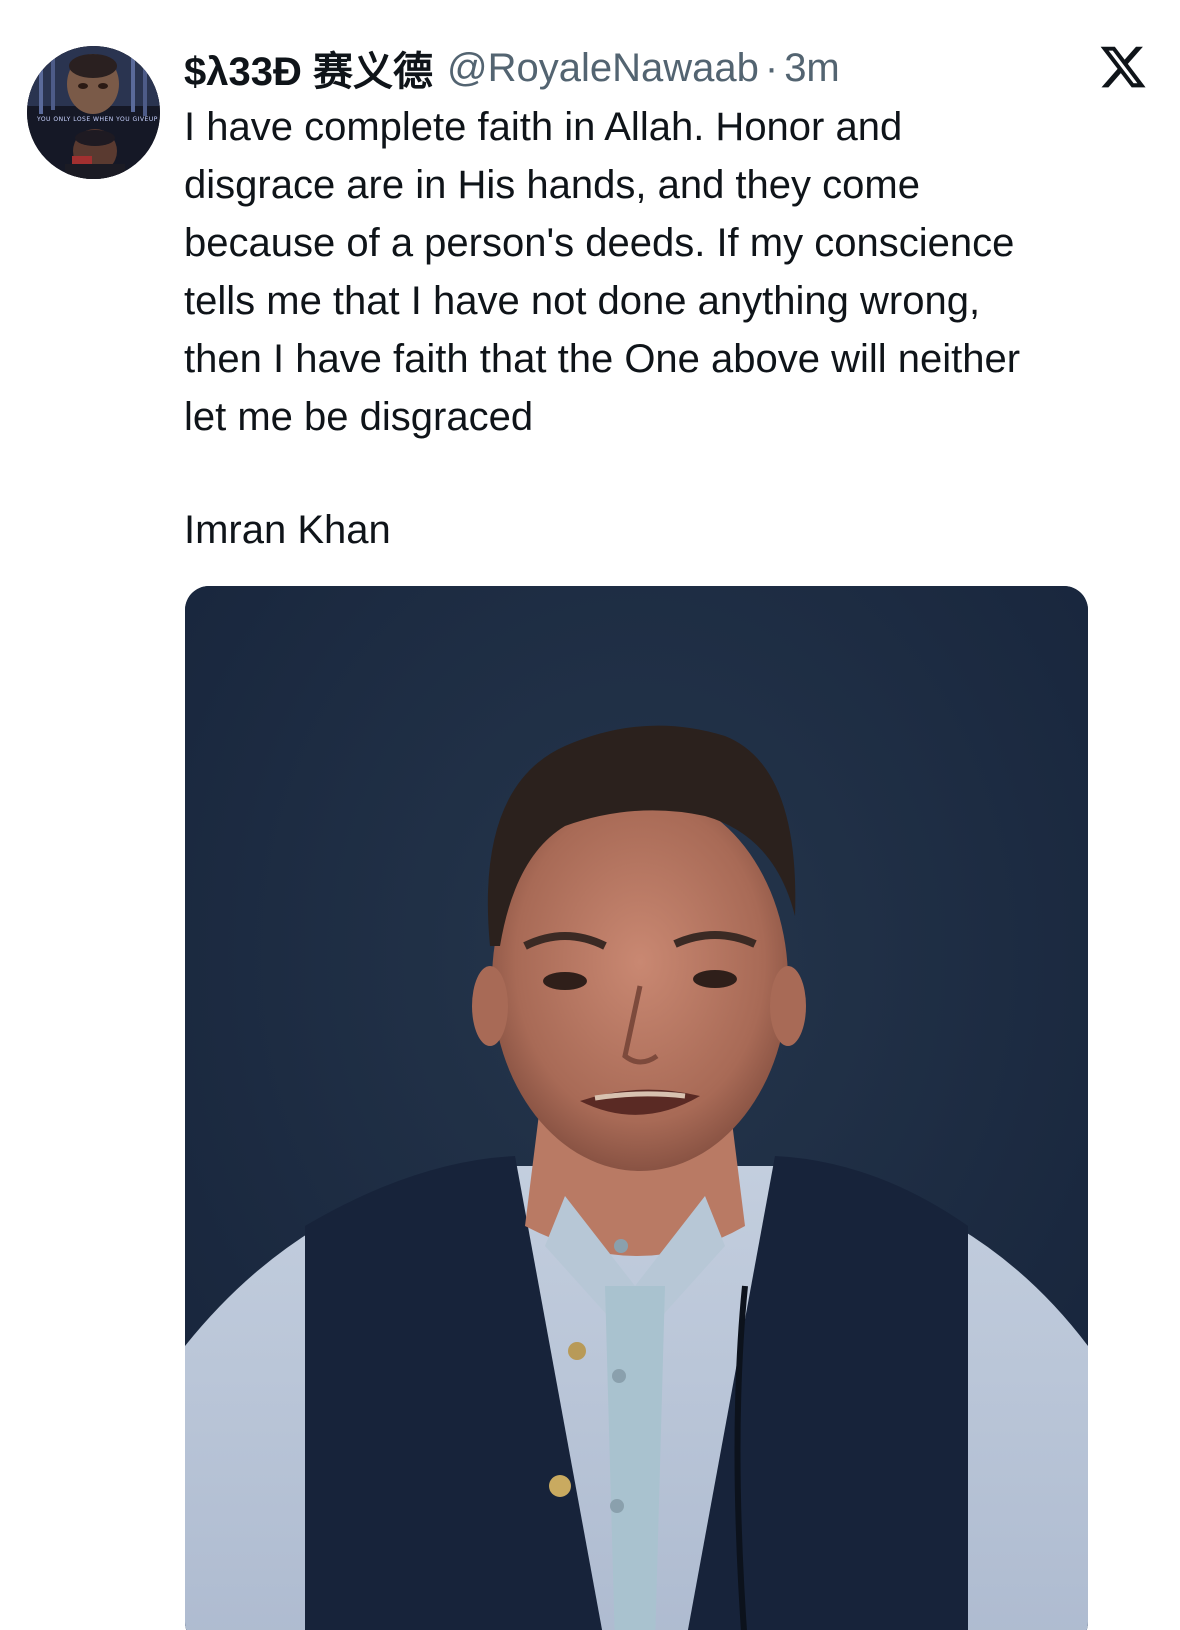  I want to click on tweet-header: $λ33Đ 赛义德 @RoyaleNawaab · 3m, so click(512, 68).